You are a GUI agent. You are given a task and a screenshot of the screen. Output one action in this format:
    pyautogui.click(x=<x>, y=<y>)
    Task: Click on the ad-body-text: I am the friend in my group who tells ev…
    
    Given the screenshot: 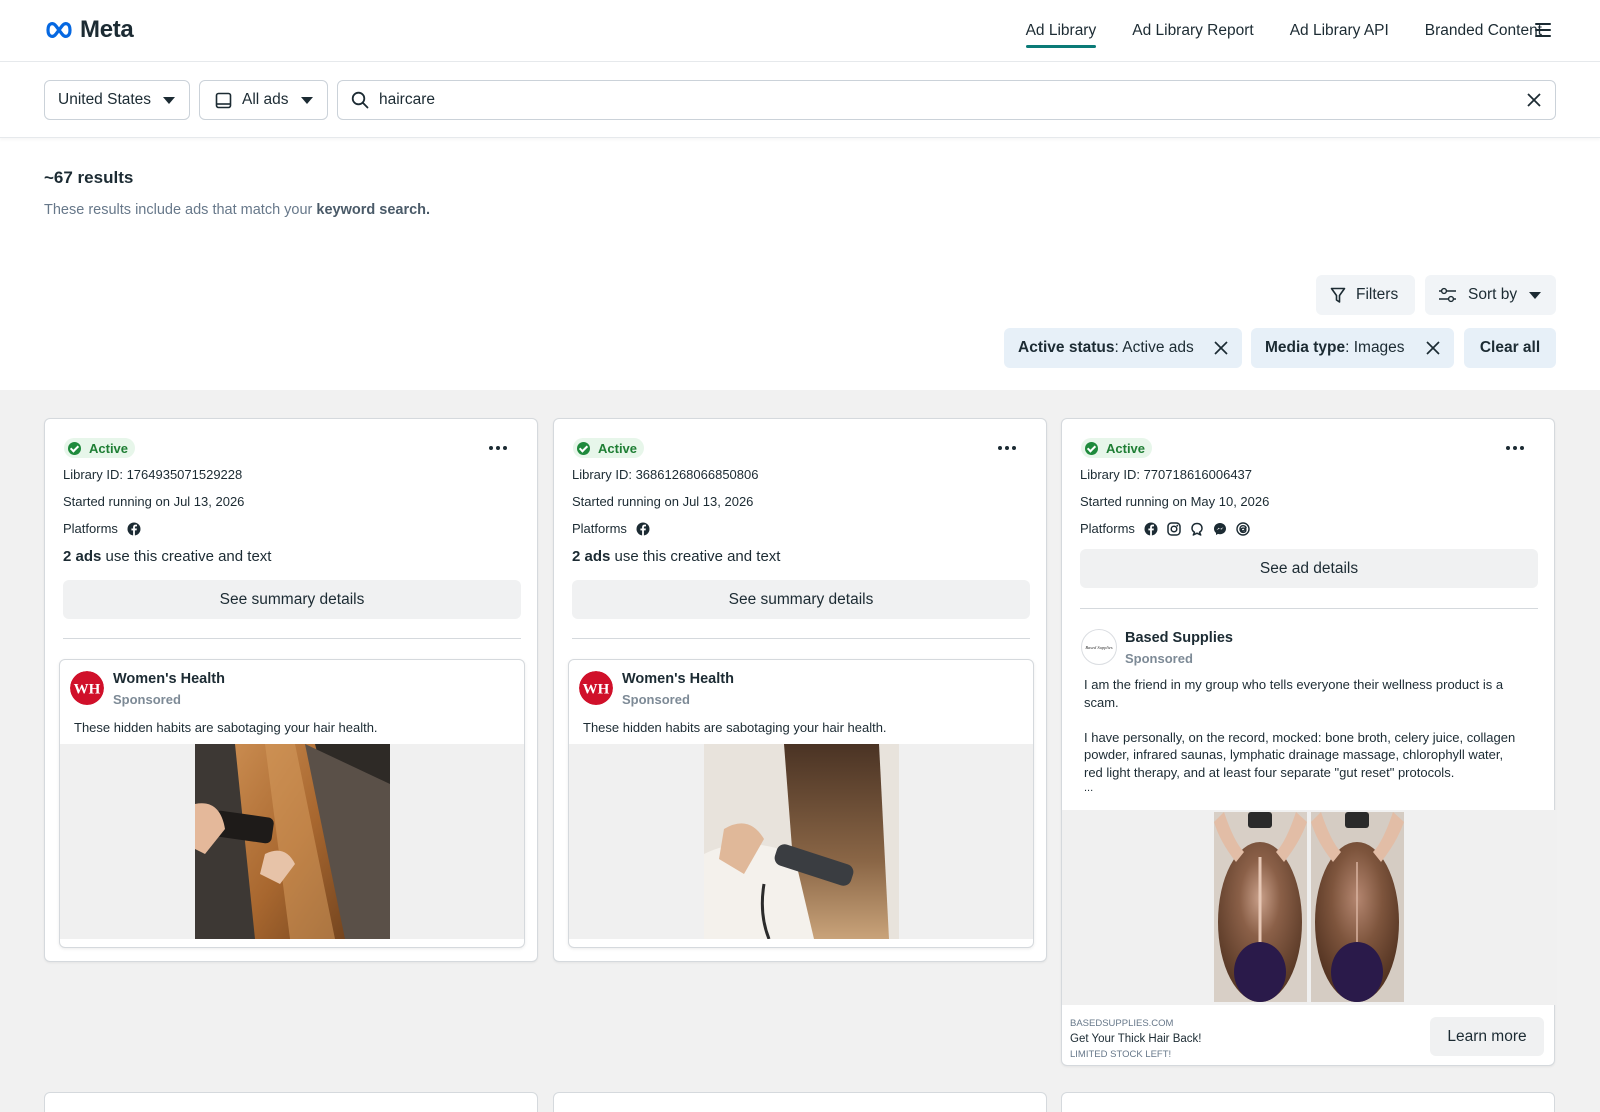 What is the action you would take?
    pyautogui.click(x=1309, y=735)
    